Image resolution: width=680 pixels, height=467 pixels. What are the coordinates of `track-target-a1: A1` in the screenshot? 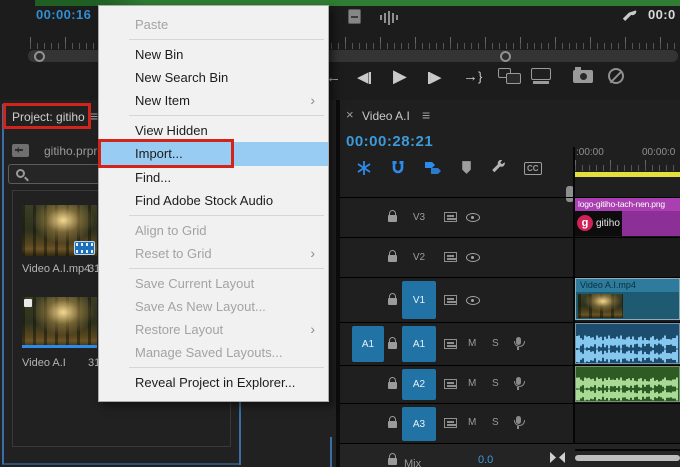 It's located at (419, 344).